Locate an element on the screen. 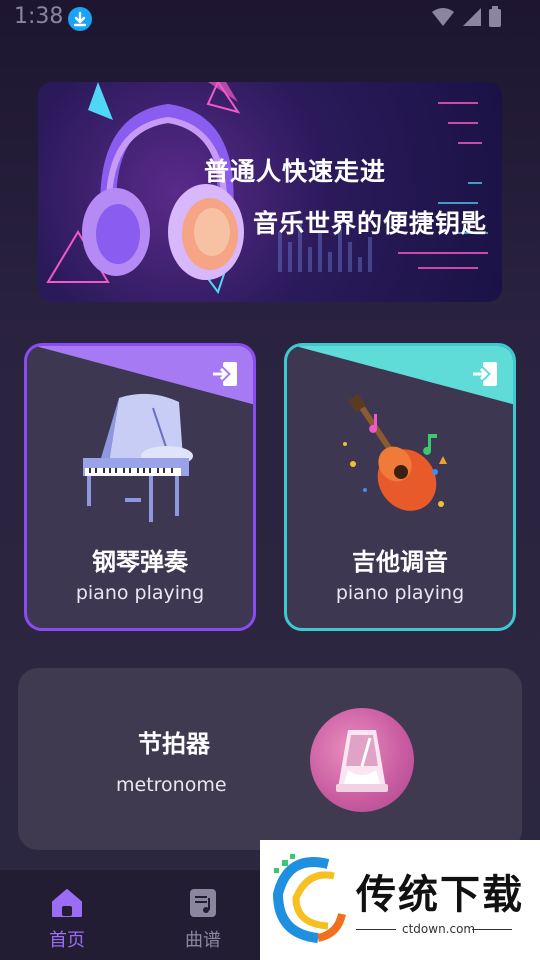  guitar-tuning-card: 吉他调音 piano playing is located at coordinates (400, 487).